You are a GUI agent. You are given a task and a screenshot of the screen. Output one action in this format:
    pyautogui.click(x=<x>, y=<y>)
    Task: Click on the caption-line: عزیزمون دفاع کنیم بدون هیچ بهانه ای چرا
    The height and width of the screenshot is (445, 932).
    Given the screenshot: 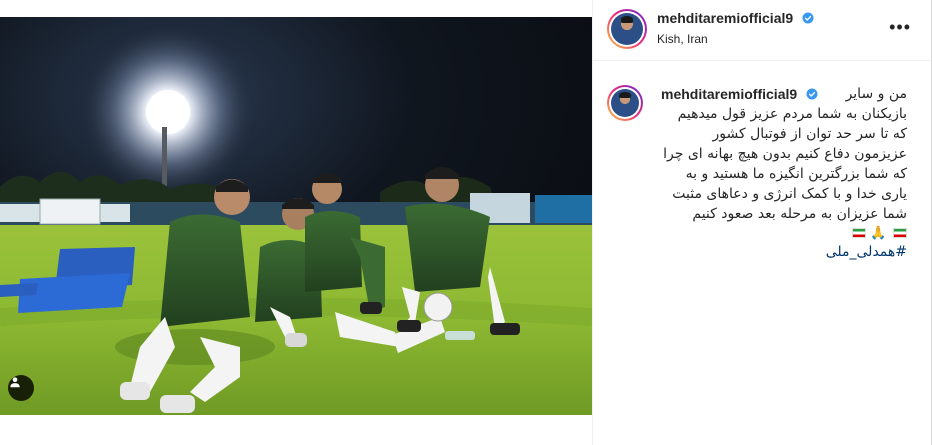 What is the action you would take?
    pyautogui.click(x=785, y=154)
    